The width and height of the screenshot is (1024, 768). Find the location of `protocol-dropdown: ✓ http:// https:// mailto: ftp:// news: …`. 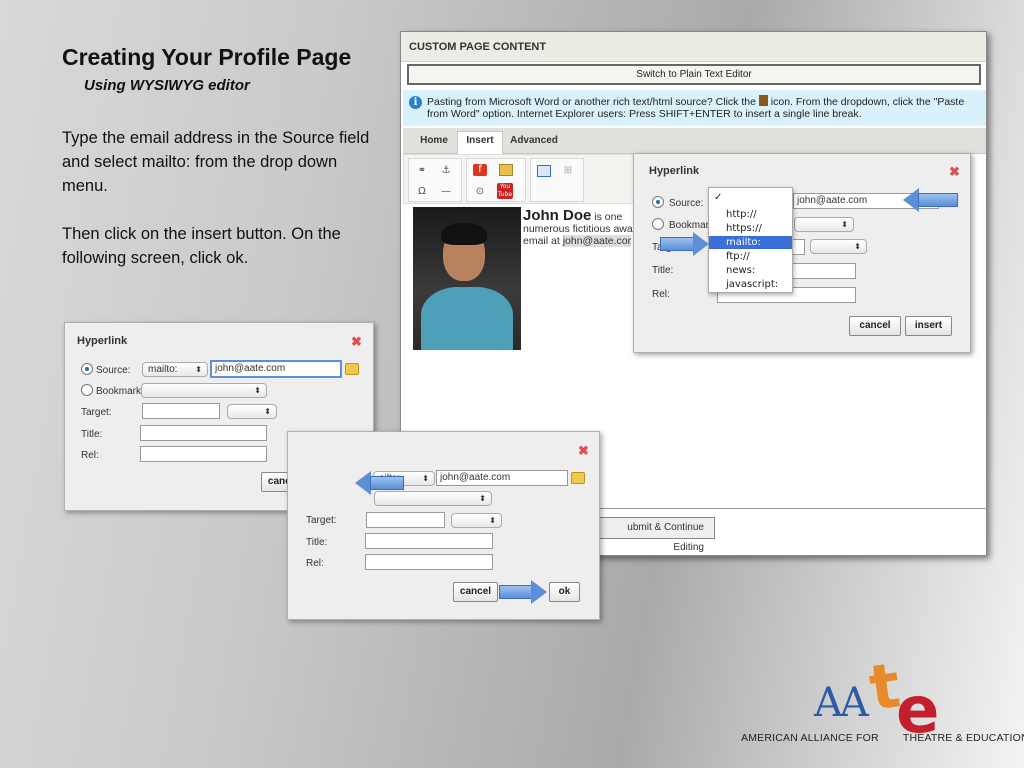

protocol-dropdown: ✓ http:// https:// mailto: ftp:// news: … is located at coordinates (750, 240).